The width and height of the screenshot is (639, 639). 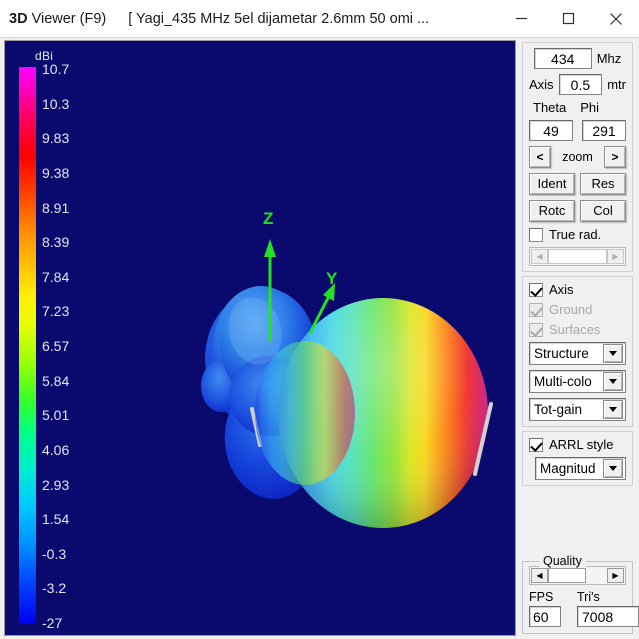 I want to click on axis-option-label: Axis, so click(x=561, y=289).